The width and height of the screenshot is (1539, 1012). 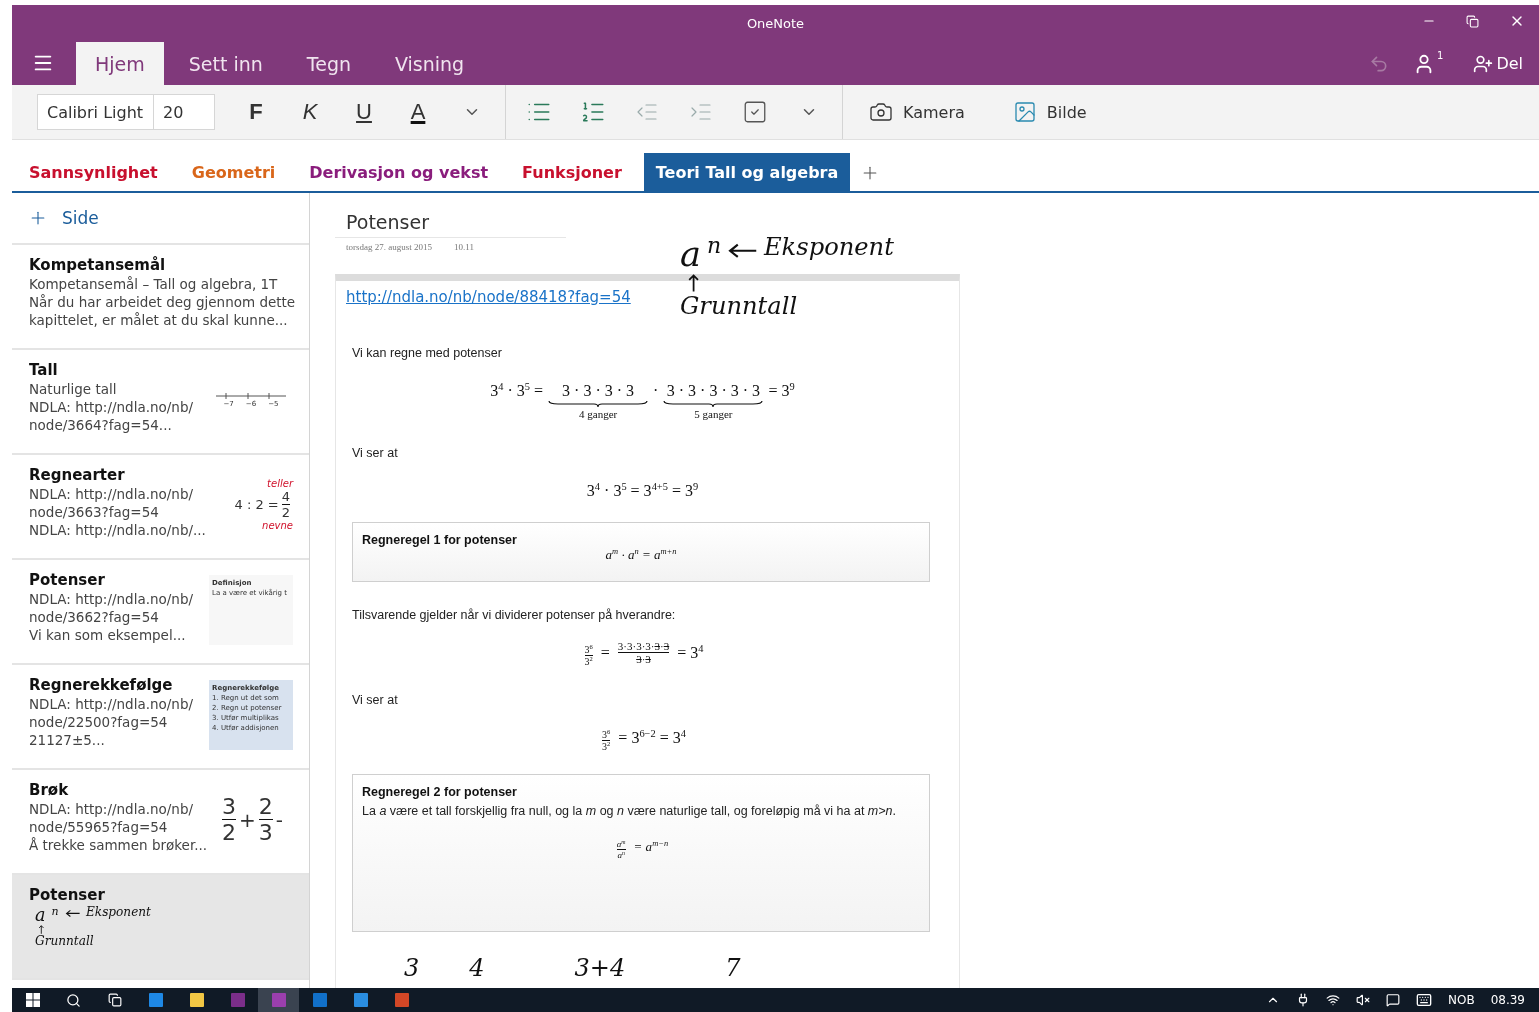 What do you see at coordinates (256, 112) in the screenshot?
I see `format-button: F` at bounding box center [256, 112].